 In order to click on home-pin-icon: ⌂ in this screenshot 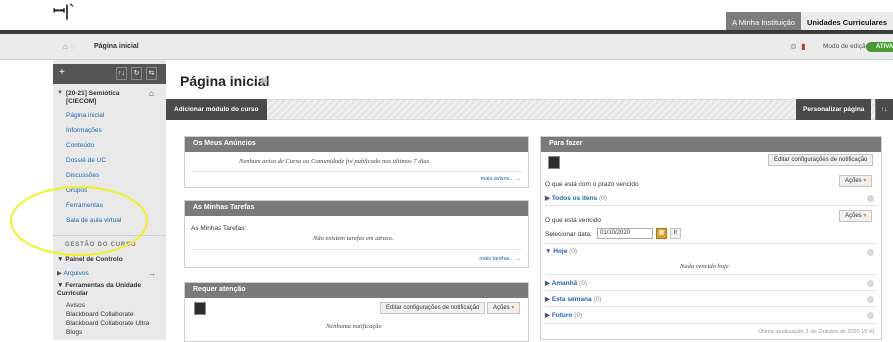, I will do `click(151, 93)`.